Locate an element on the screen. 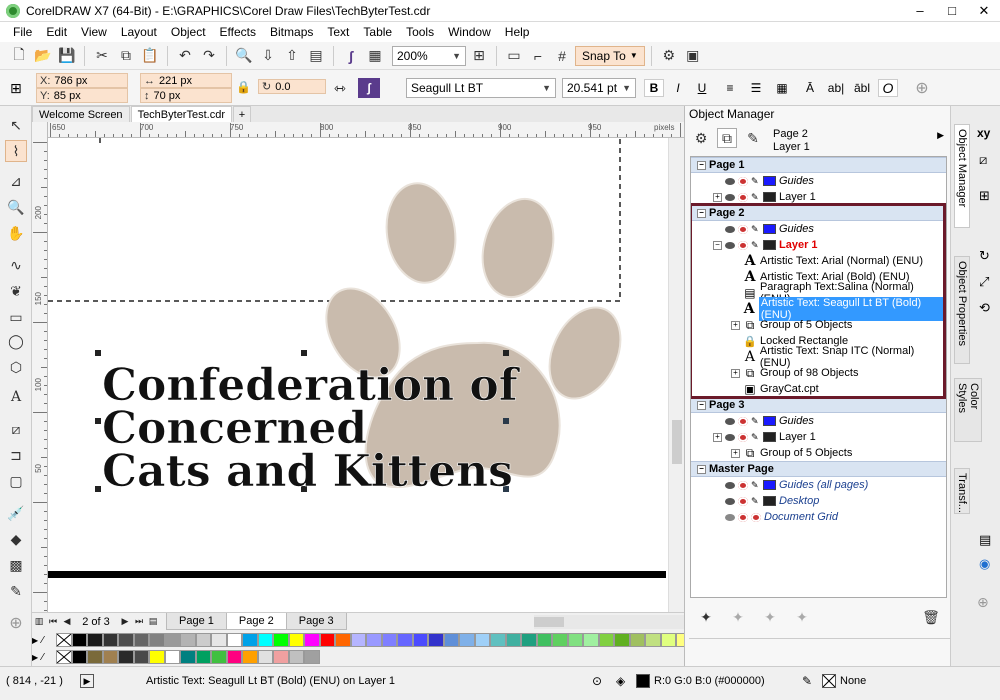  tree-row-page-1: − Page 1 is located at coordinates (818, 165).